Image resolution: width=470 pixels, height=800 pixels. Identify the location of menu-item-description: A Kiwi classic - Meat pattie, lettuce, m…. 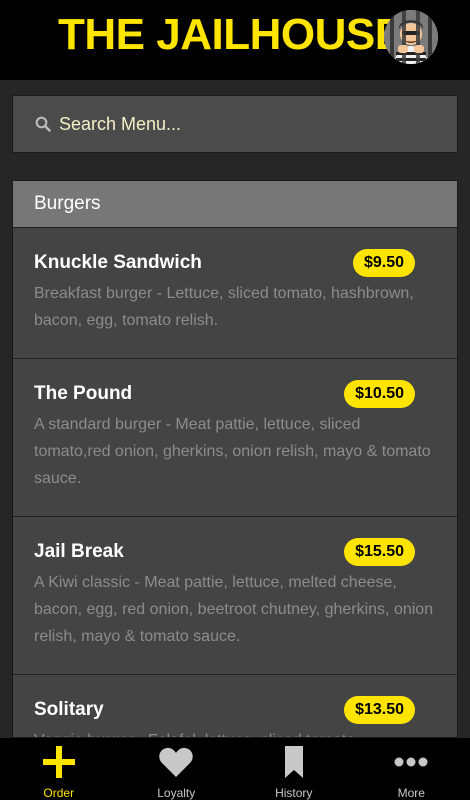
(234, 609).